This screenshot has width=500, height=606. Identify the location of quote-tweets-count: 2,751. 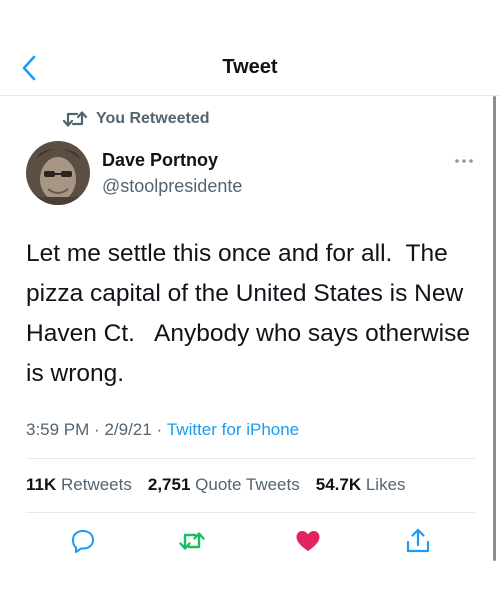
(169, 484).